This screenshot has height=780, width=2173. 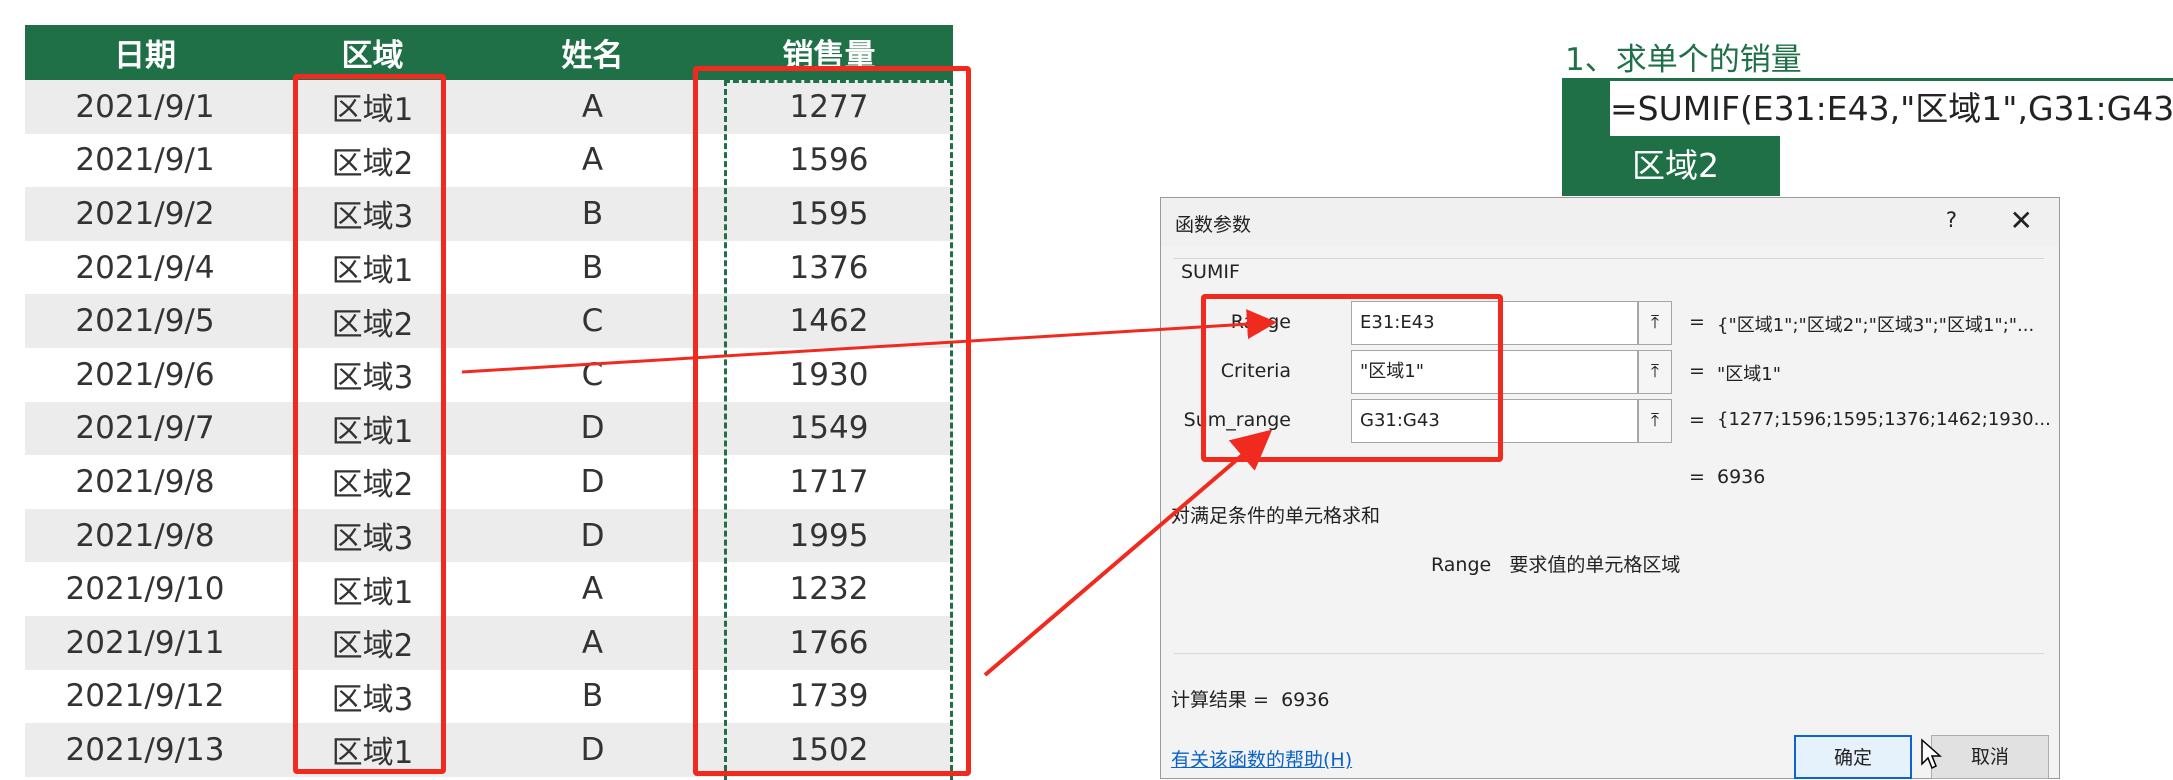 I want to click on sales-column-highlight, so click(x=832, y=421).